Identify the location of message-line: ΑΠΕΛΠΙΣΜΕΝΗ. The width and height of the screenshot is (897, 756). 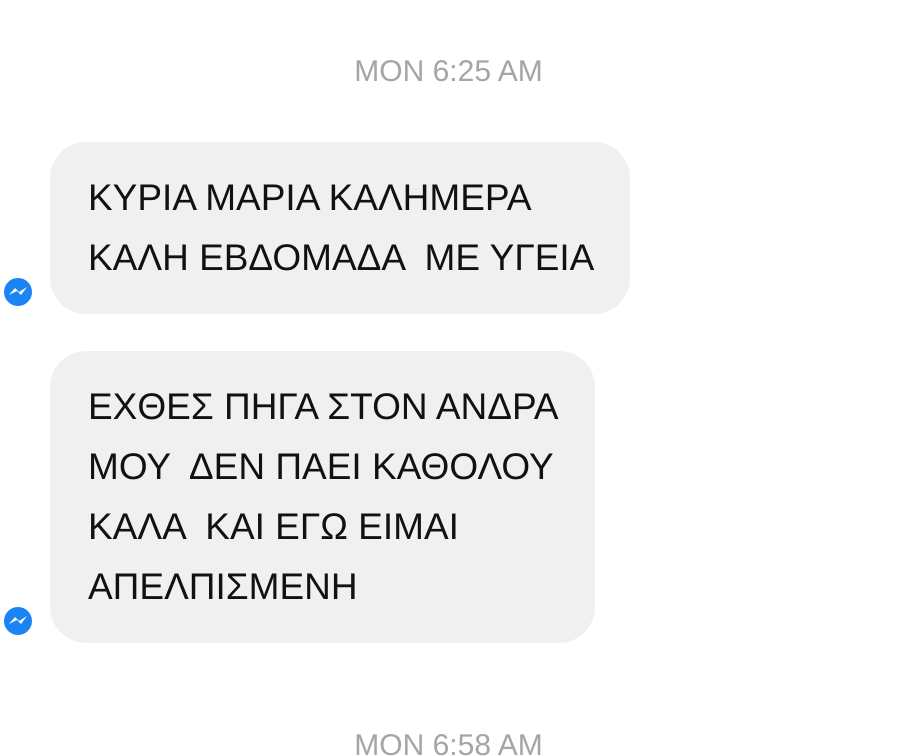
(223, 587).